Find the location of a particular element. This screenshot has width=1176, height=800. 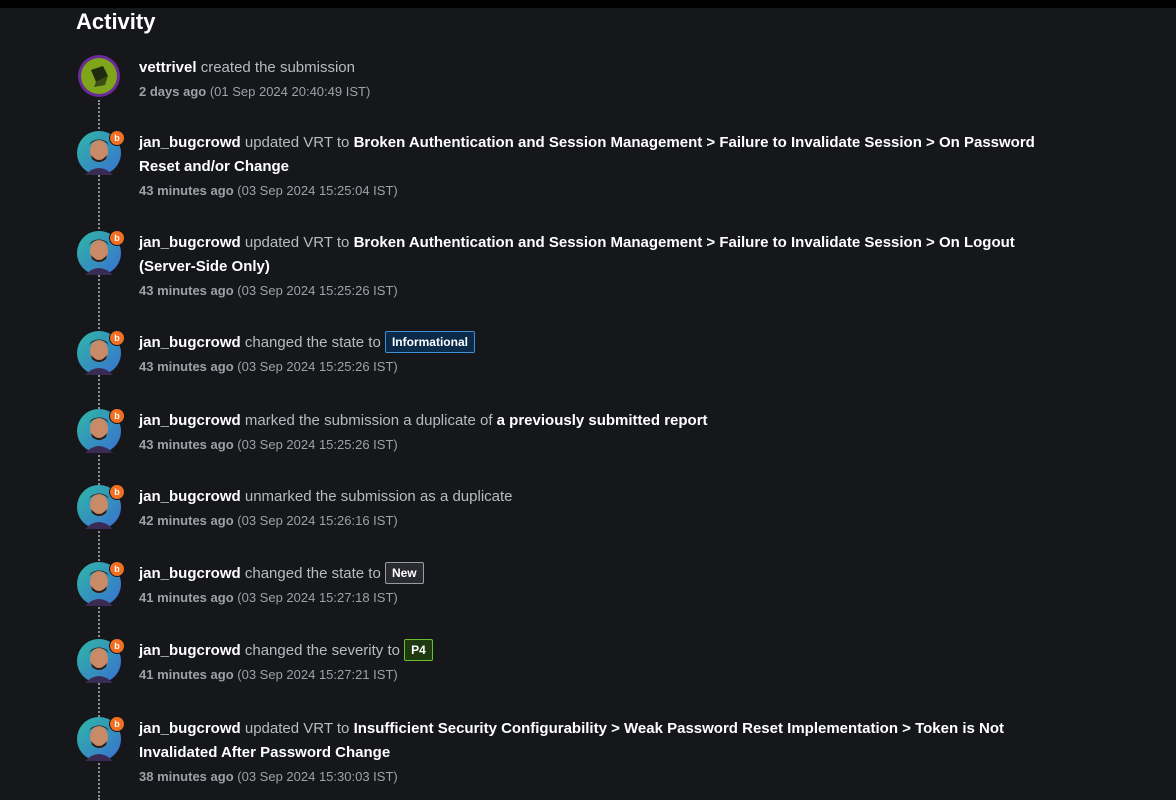

activity-heading: Activity is located at coordinates (116, 21).